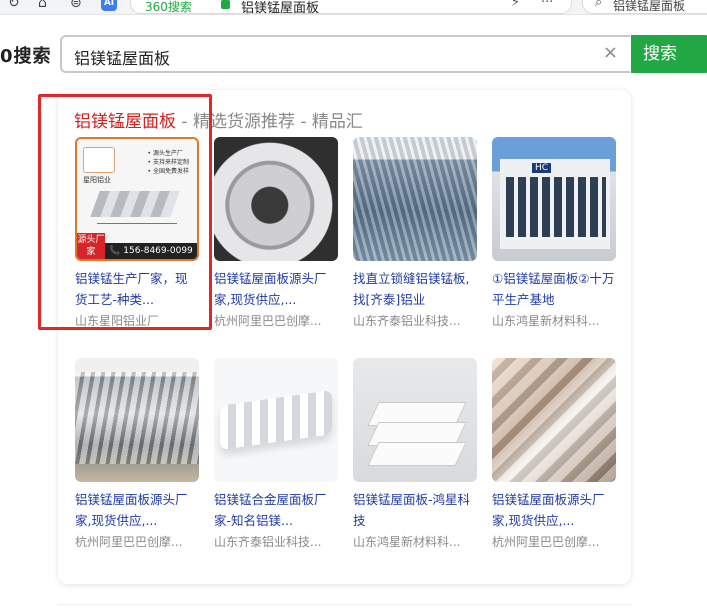 This screenshot has height=609, width=707. What do you see at coordinates (415, 510) in the screenshot?
I see `product-title: 铝镁锰屋面板-鸿星科技` at bounding box center [415, 510].